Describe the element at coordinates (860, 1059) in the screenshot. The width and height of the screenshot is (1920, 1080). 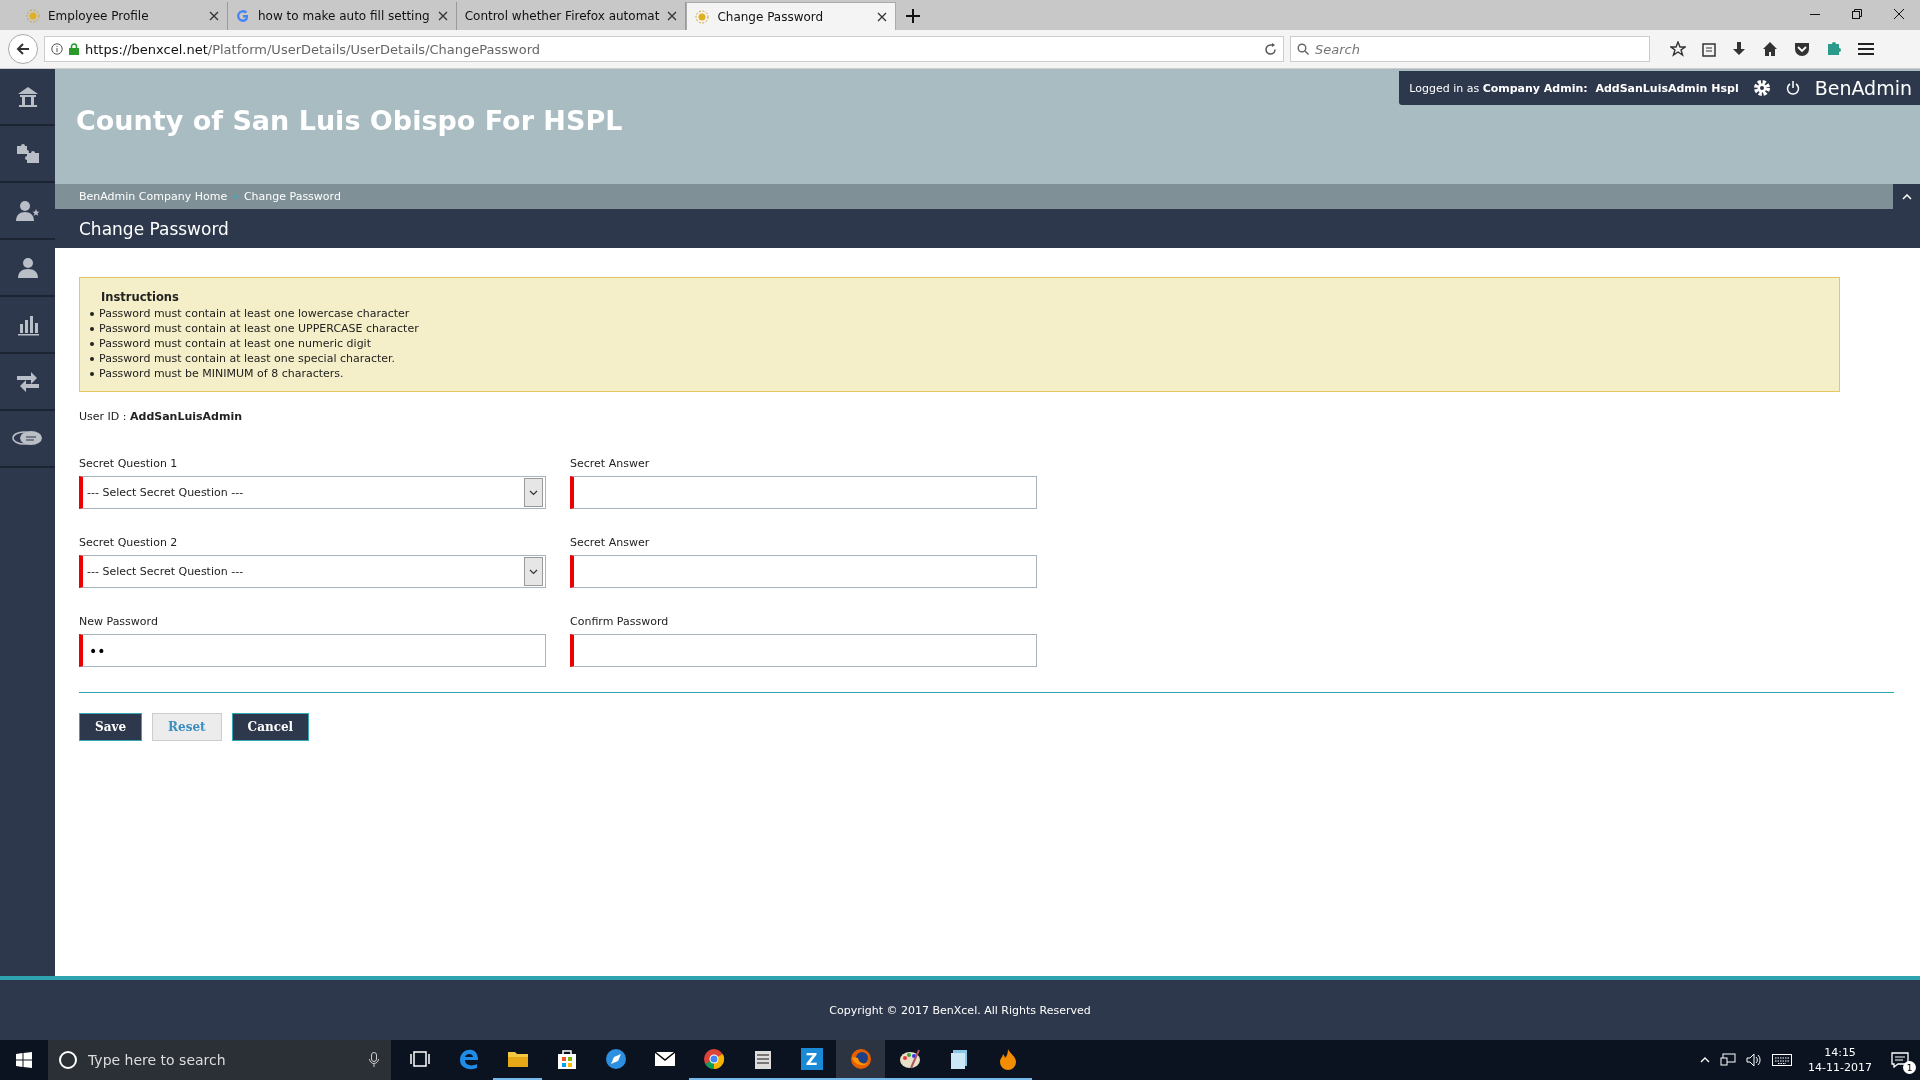
I see `fox-globe-icon` at that location.